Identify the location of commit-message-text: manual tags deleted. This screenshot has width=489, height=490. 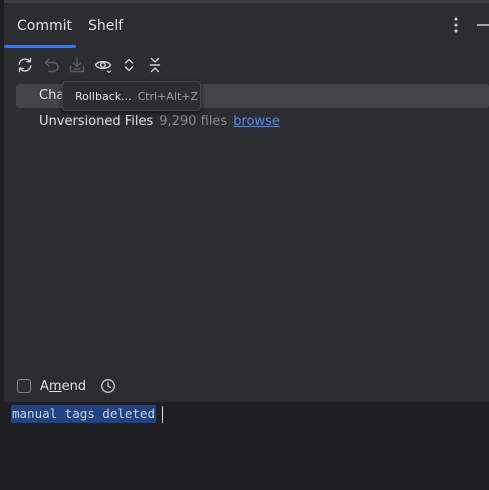
(83, 414).